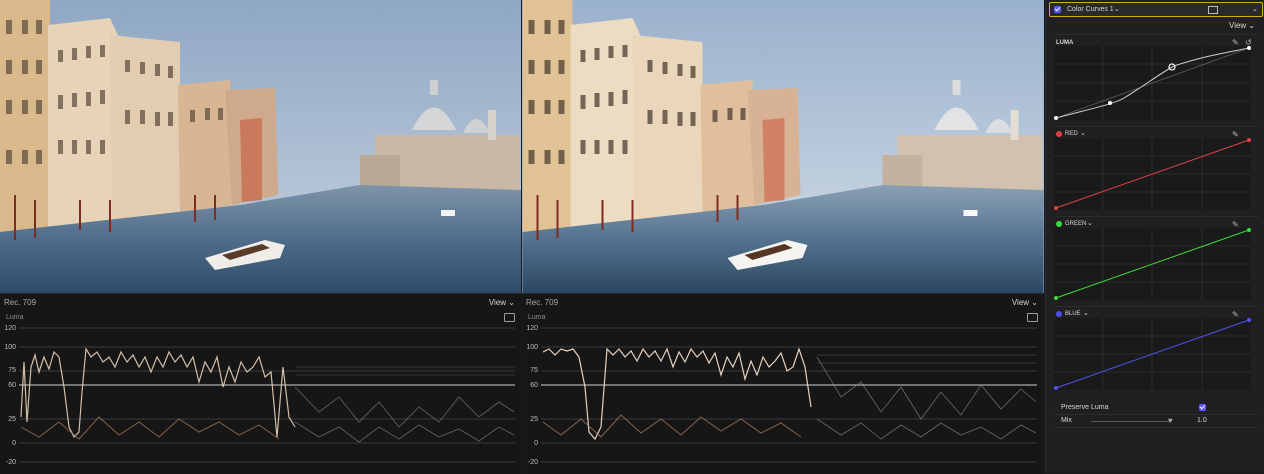 Image resolution: width=1264 pixels, height=474 pixels. Describe the element at coordinates (1085, 407) in the screenshot. I see `preserve-luma-label: Preserve Luma` at that location.